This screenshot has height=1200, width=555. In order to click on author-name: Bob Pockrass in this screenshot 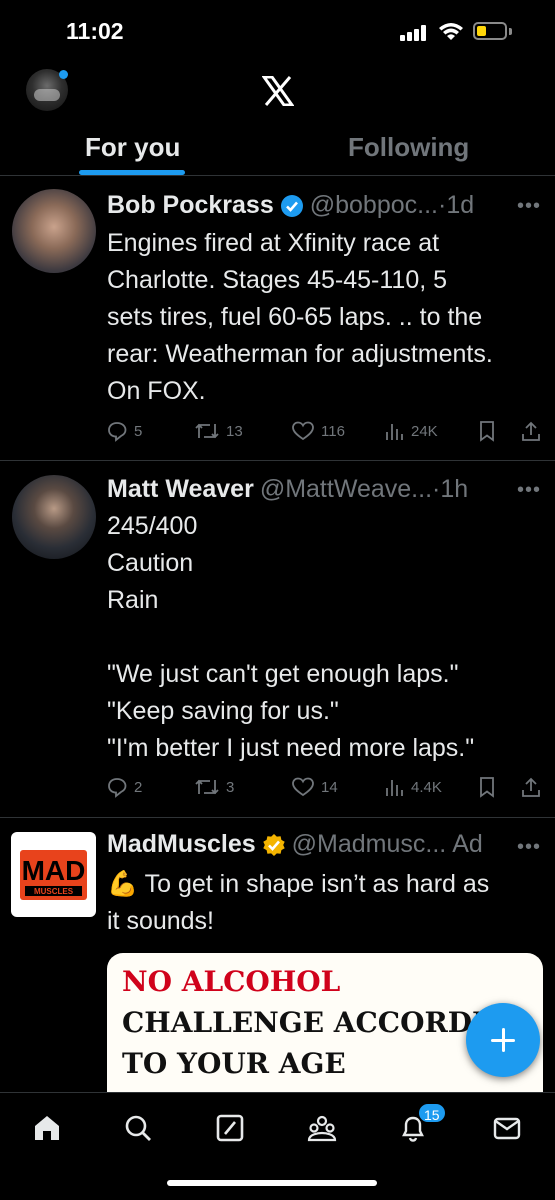, I will do `click(190, 205)`.